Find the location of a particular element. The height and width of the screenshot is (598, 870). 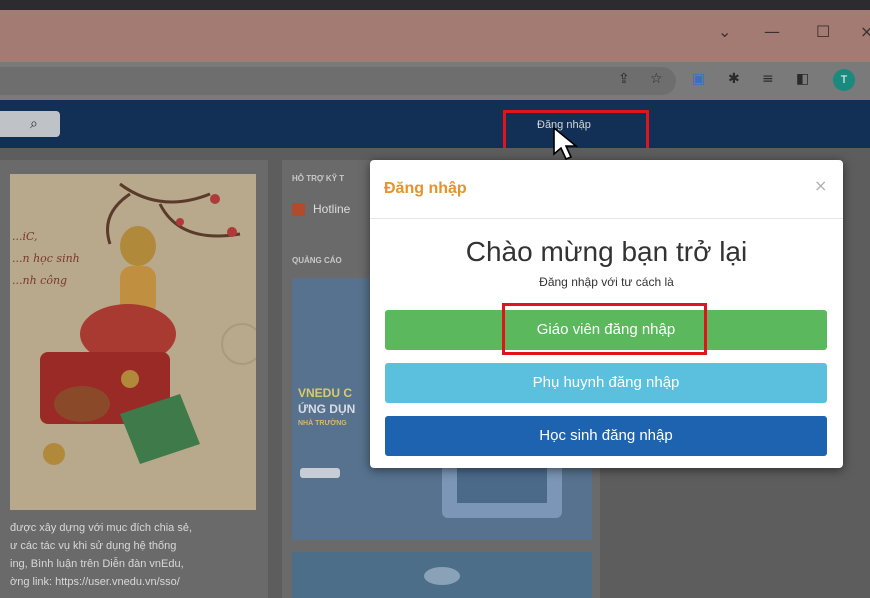

reading-list-icon: ≡ is located at coordinates (768, 79).